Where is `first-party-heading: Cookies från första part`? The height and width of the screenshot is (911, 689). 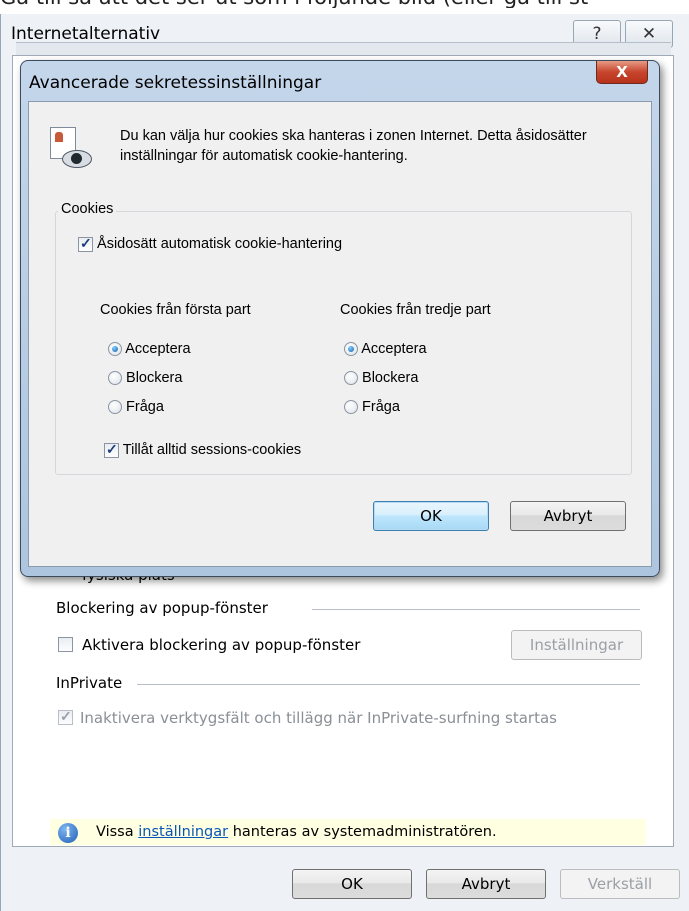
first-party-heading: Cookies från första part is located at coordinates (175, 310).